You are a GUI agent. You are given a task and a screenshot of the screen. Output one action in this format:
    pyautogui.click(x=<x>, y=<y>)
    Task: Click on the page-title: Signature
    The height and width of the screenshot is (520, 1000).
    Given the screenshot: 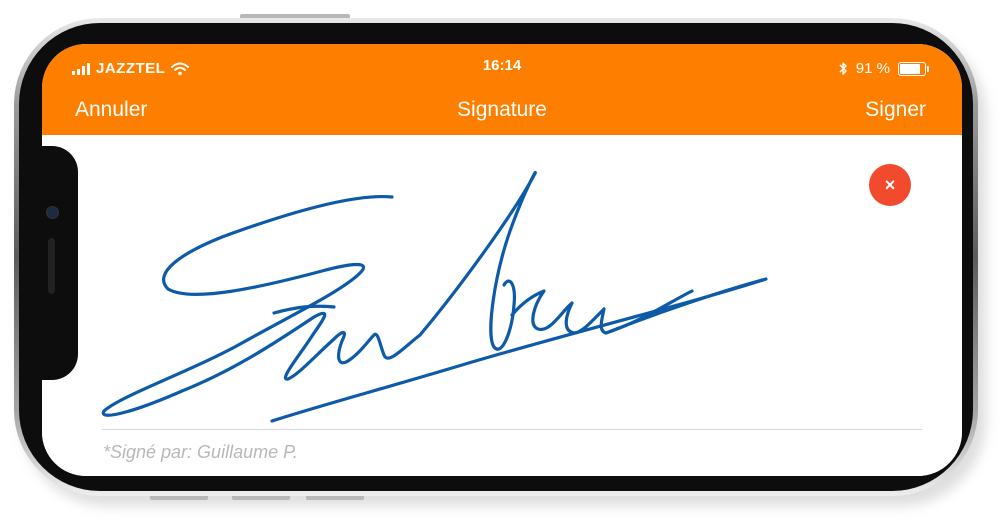 What is the action you would take?
    pyautogui.click(x=502, y=109)
    